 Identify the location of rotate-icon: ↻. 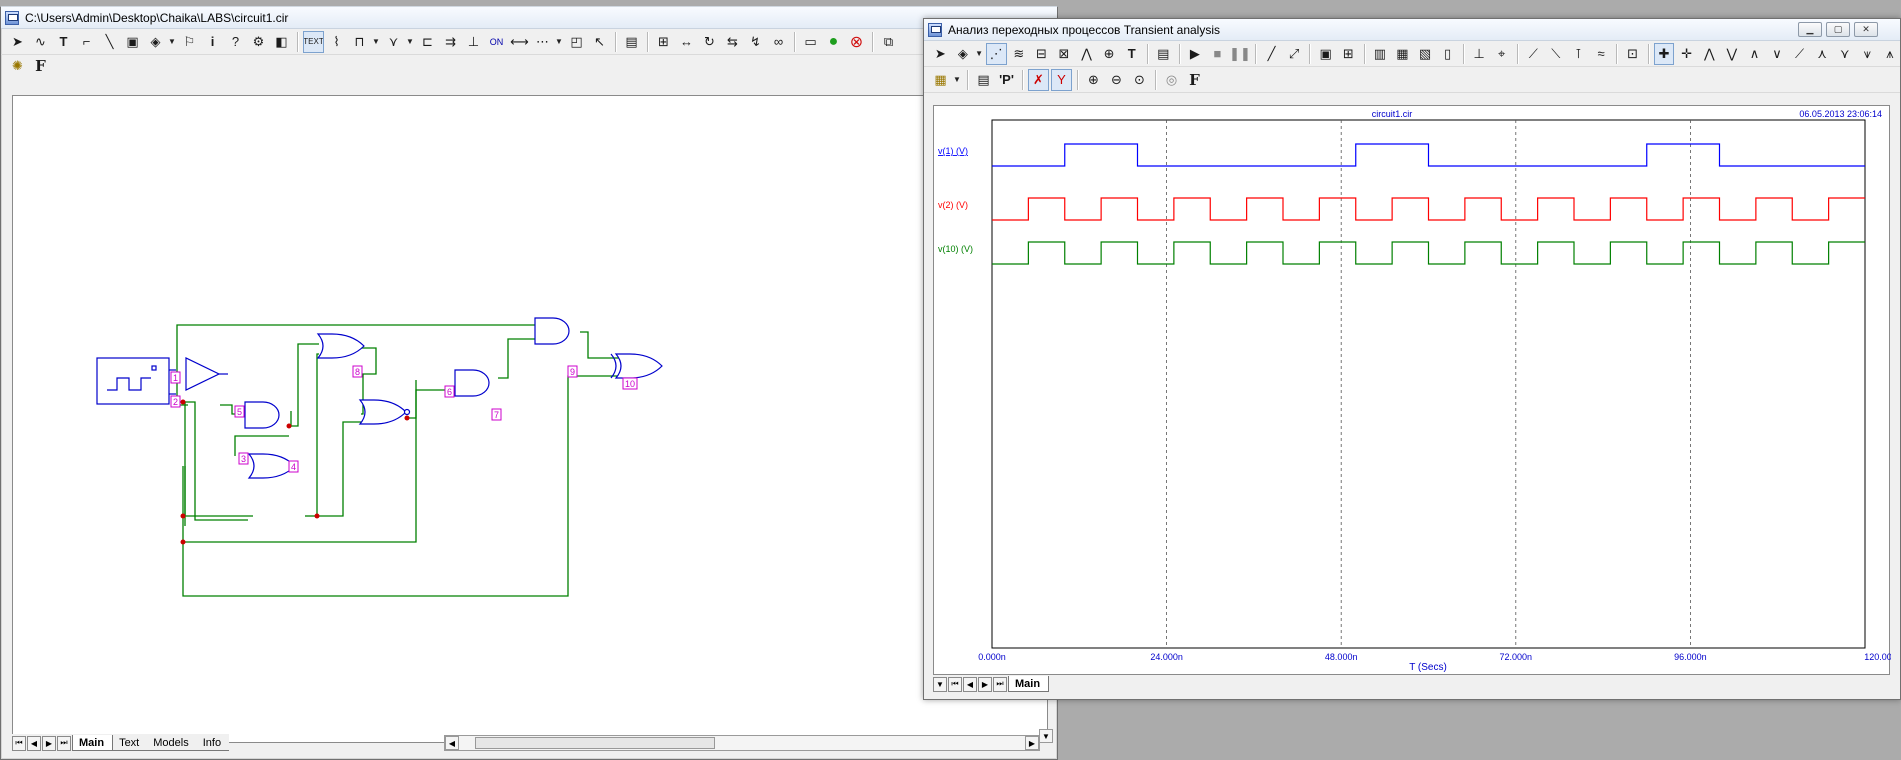
(709, 42).